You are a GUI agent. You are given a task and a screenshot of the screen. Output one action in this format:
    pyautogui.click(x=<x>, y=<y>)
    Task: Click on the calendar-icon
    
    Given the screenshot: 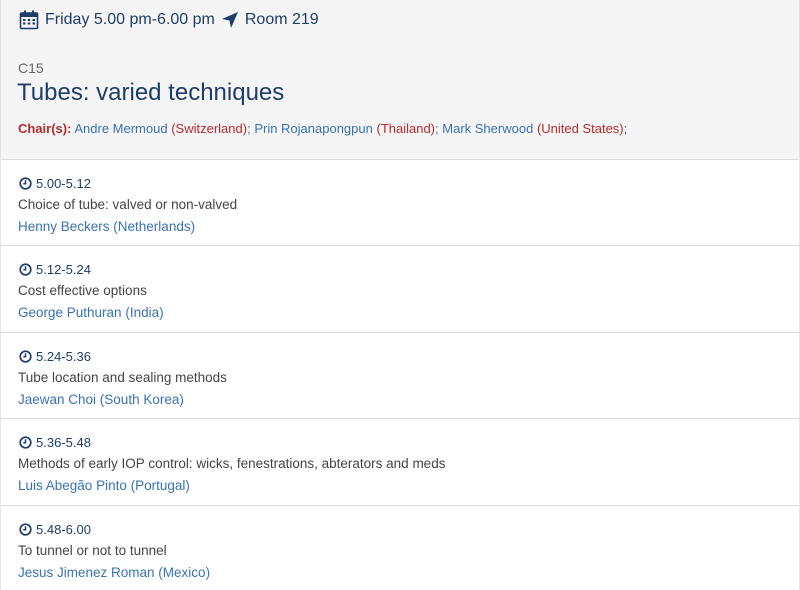 What is the action you would take?
    pyautogui.click(x=29, y=20)
    